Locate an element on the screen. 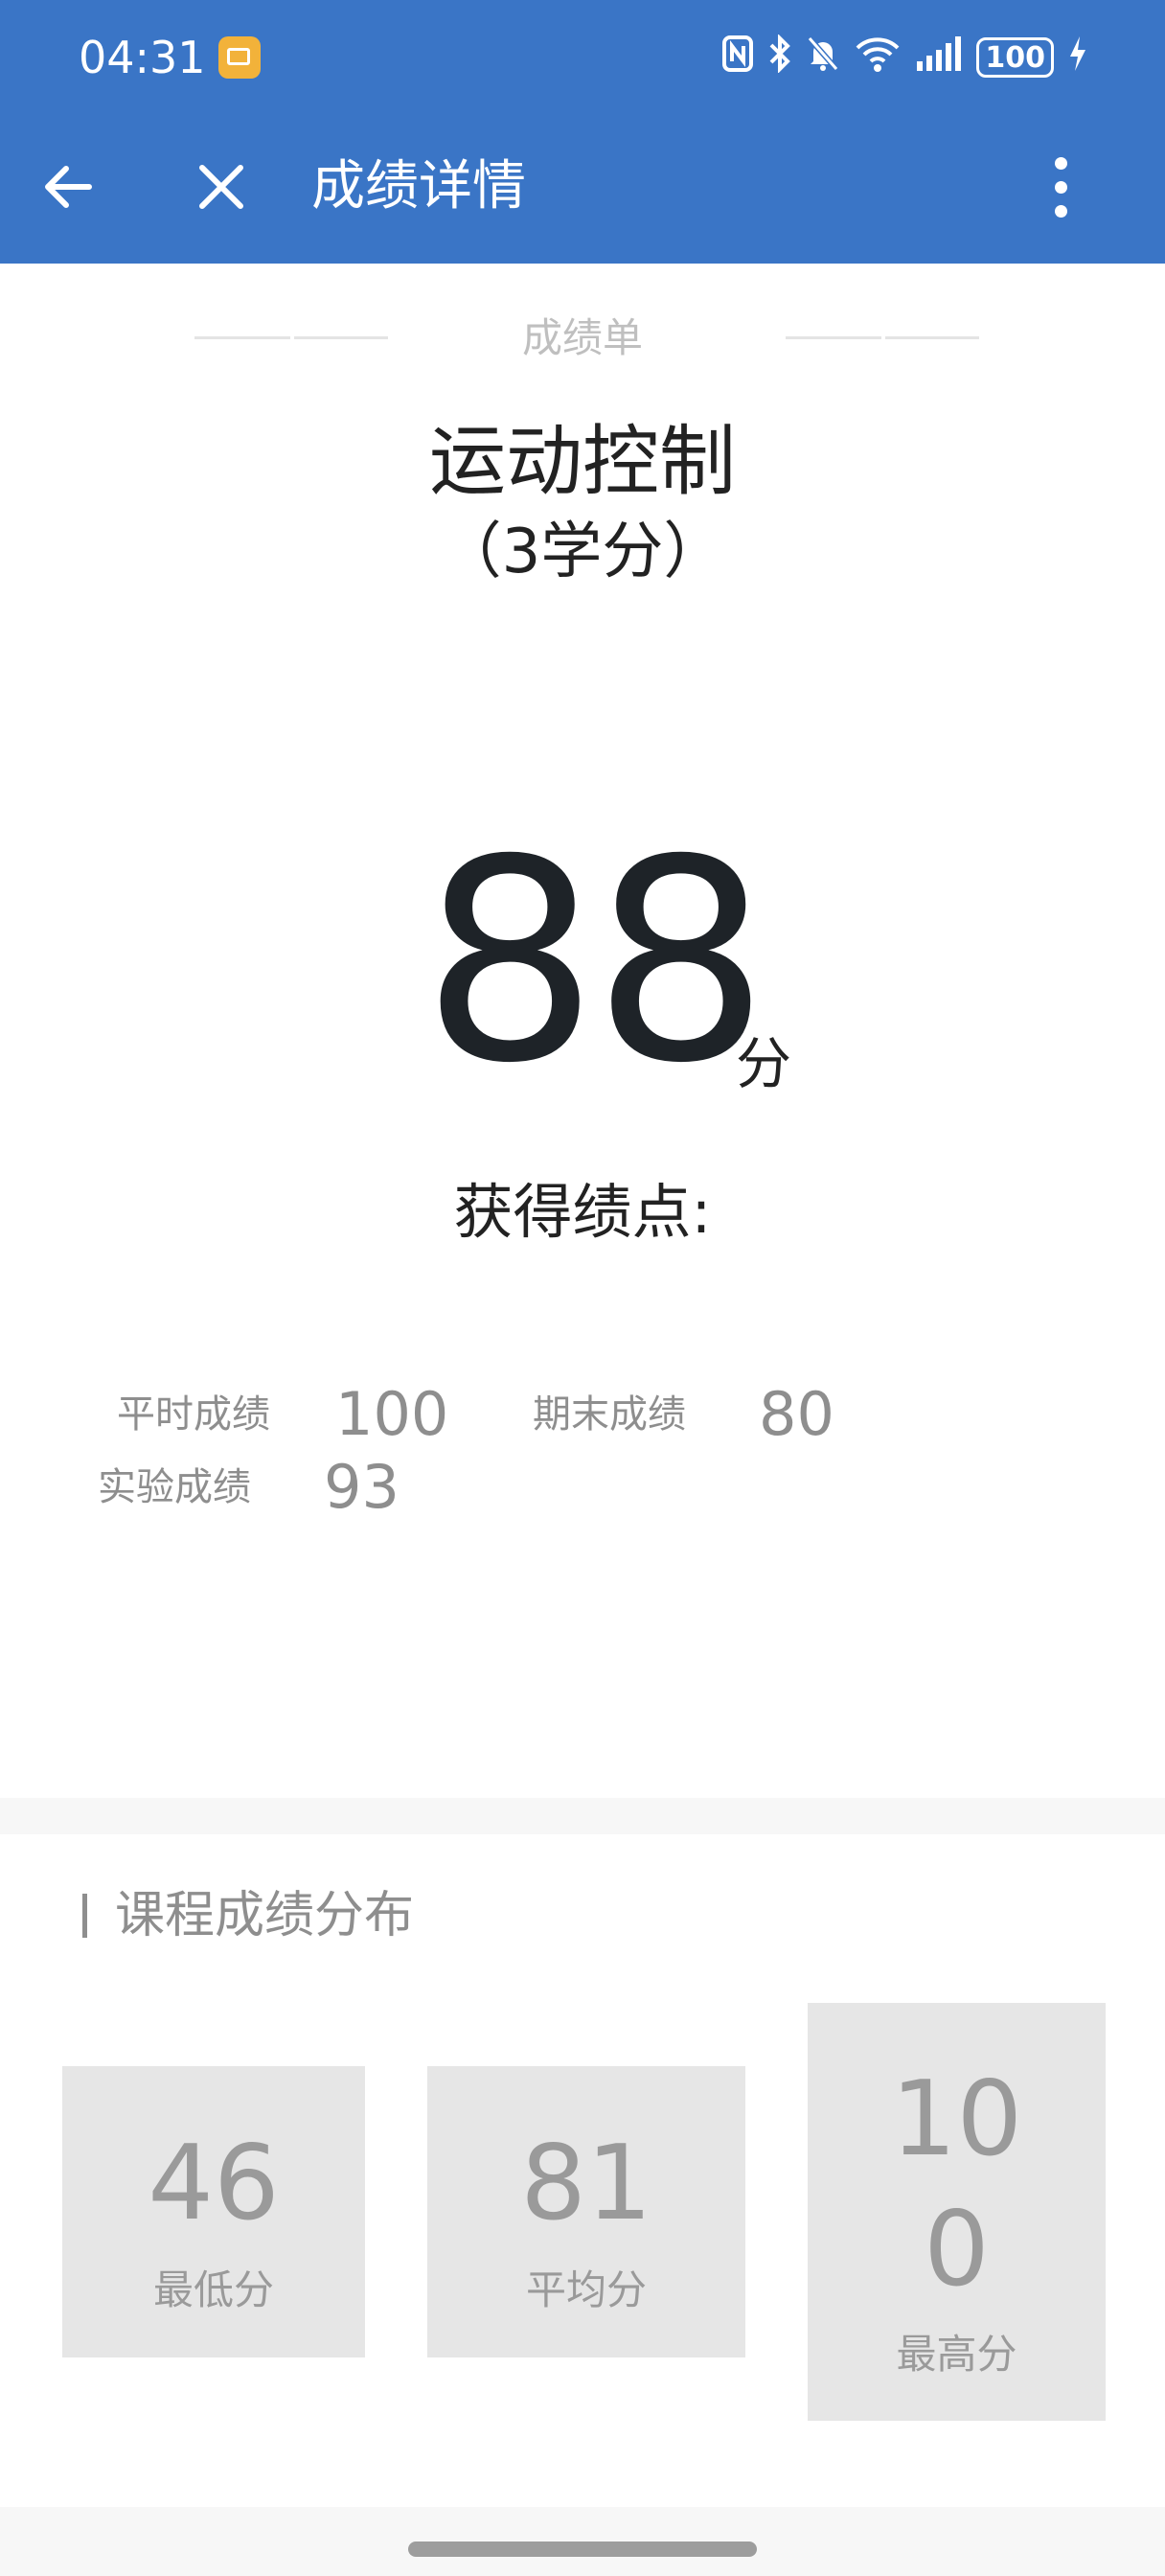  back-button is located at coordinates (68, 186).